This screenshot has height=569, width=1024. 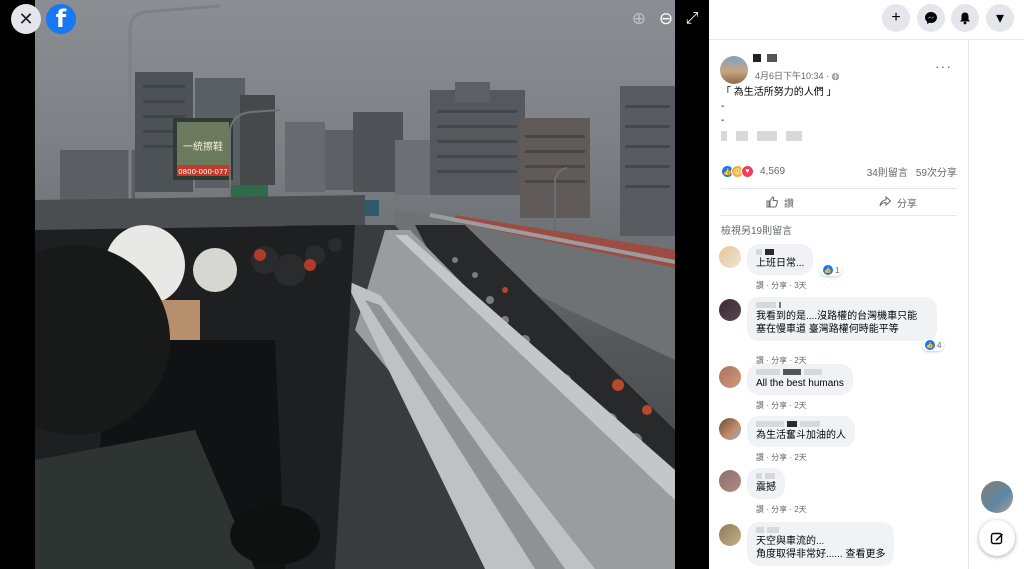 I want to click on love-reaction-icon: ♥, so click(x=747, y=171).